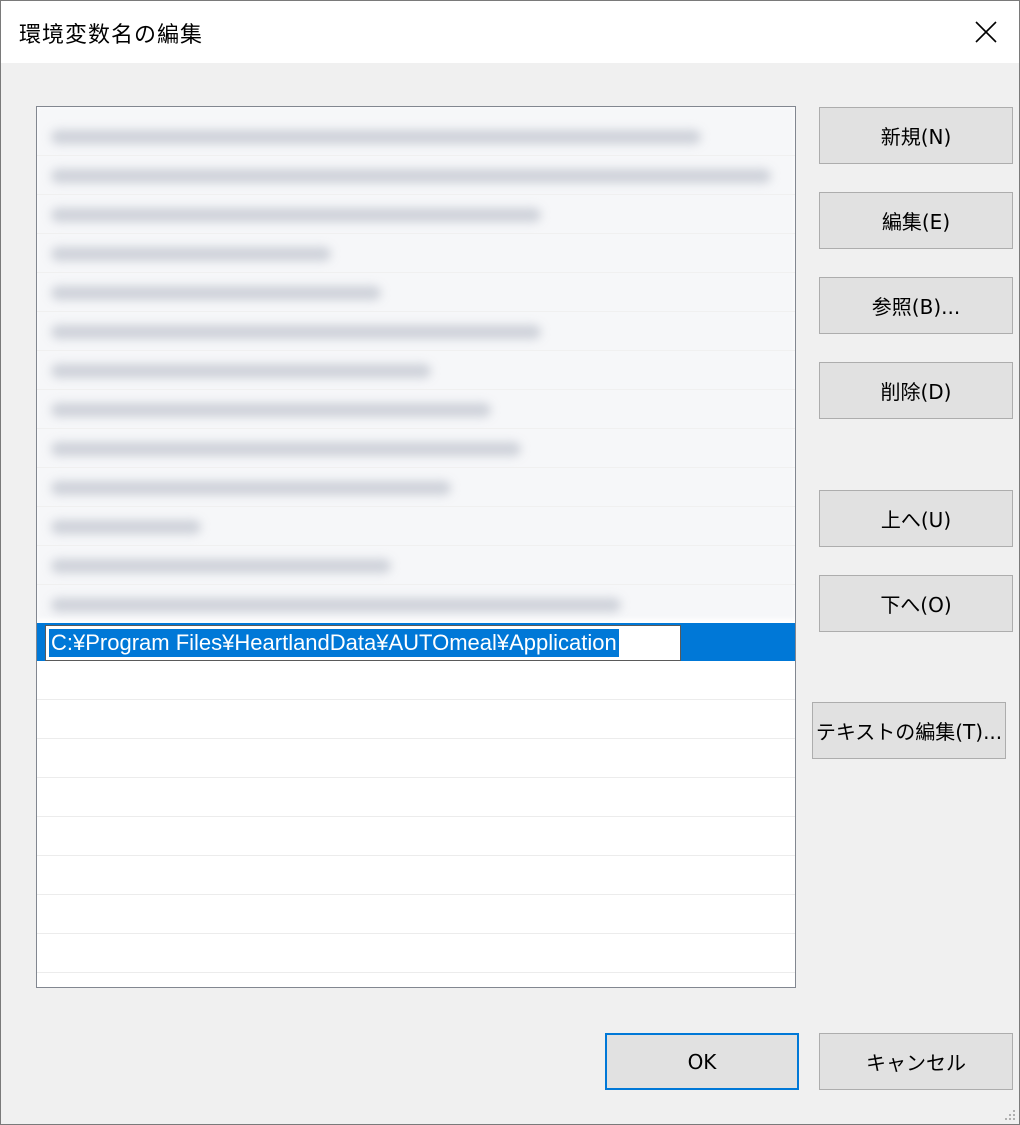  I want to click on dialog-title: 環境変数名の編集, so click(111, 35).